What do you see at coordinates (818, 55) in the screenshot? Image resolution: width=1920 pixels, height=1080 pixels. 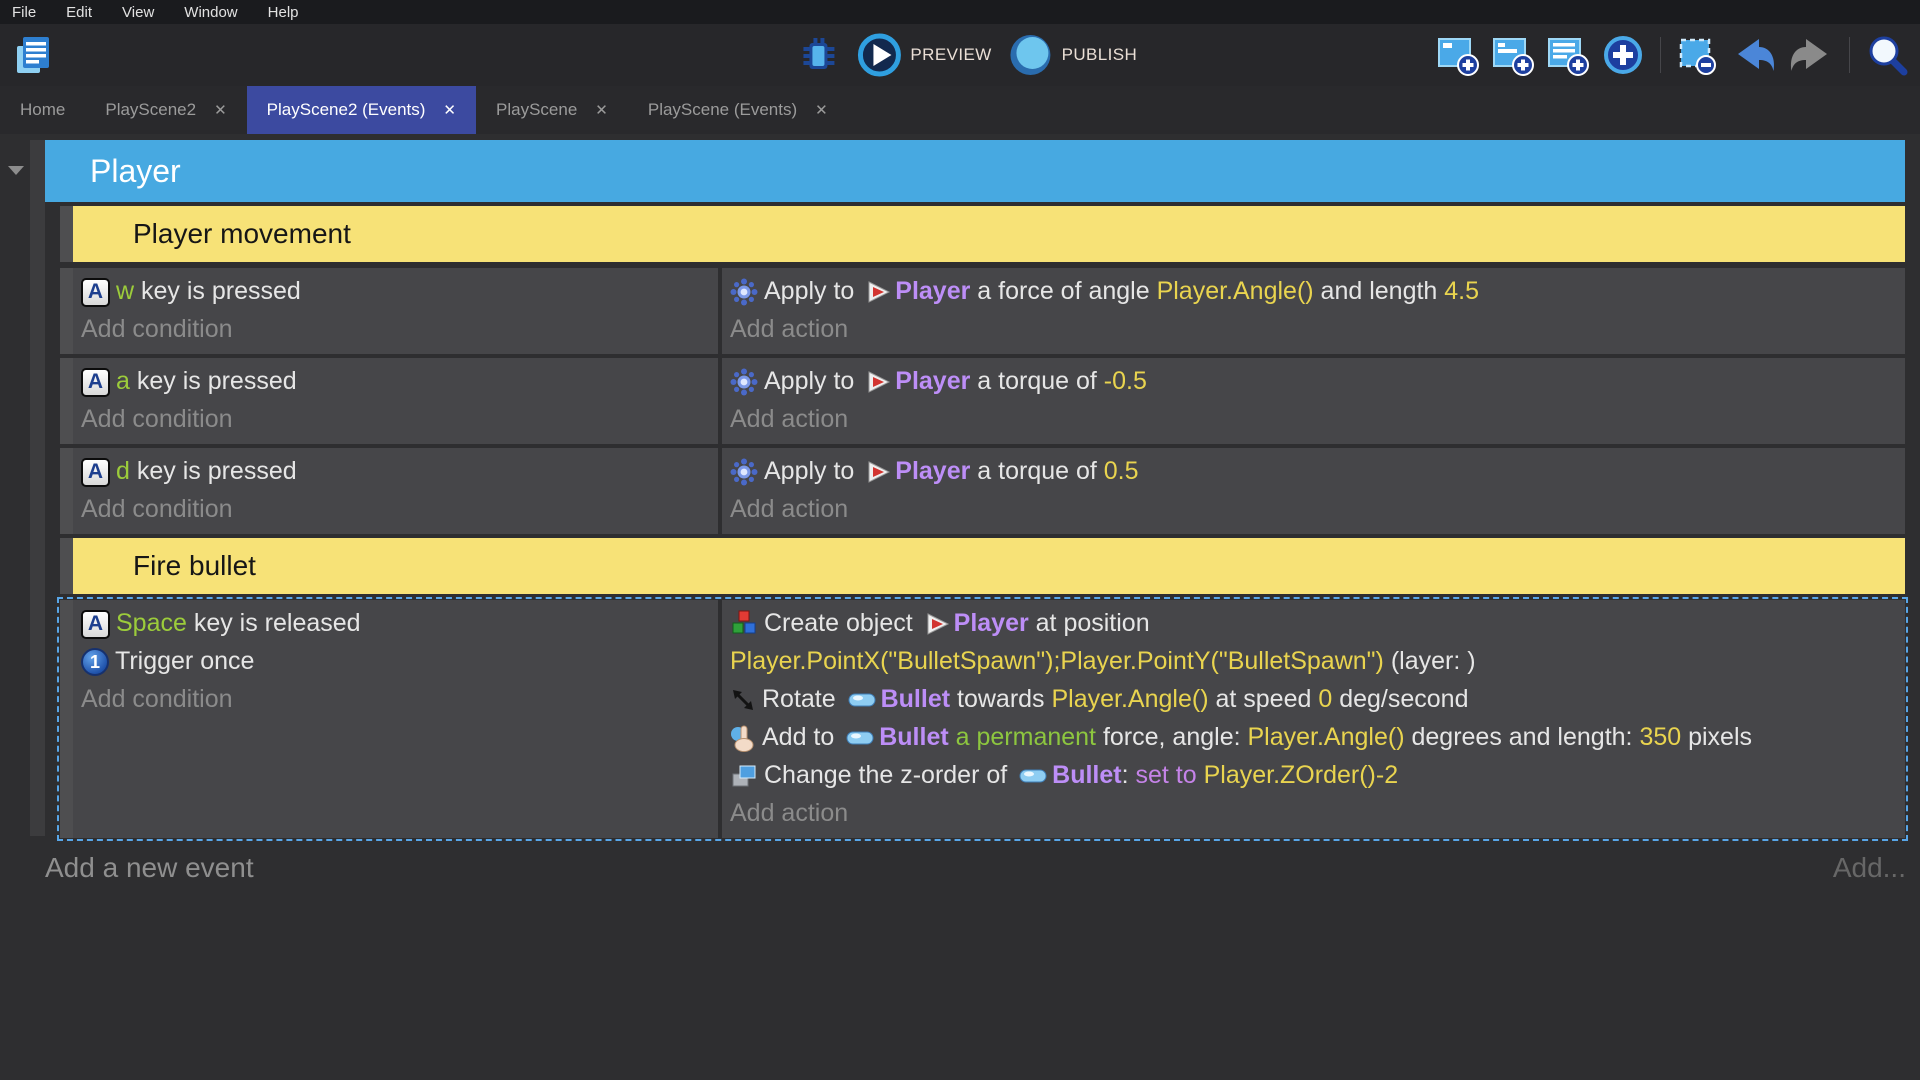 I see `debug-icon` at bounding box center [818, 55].